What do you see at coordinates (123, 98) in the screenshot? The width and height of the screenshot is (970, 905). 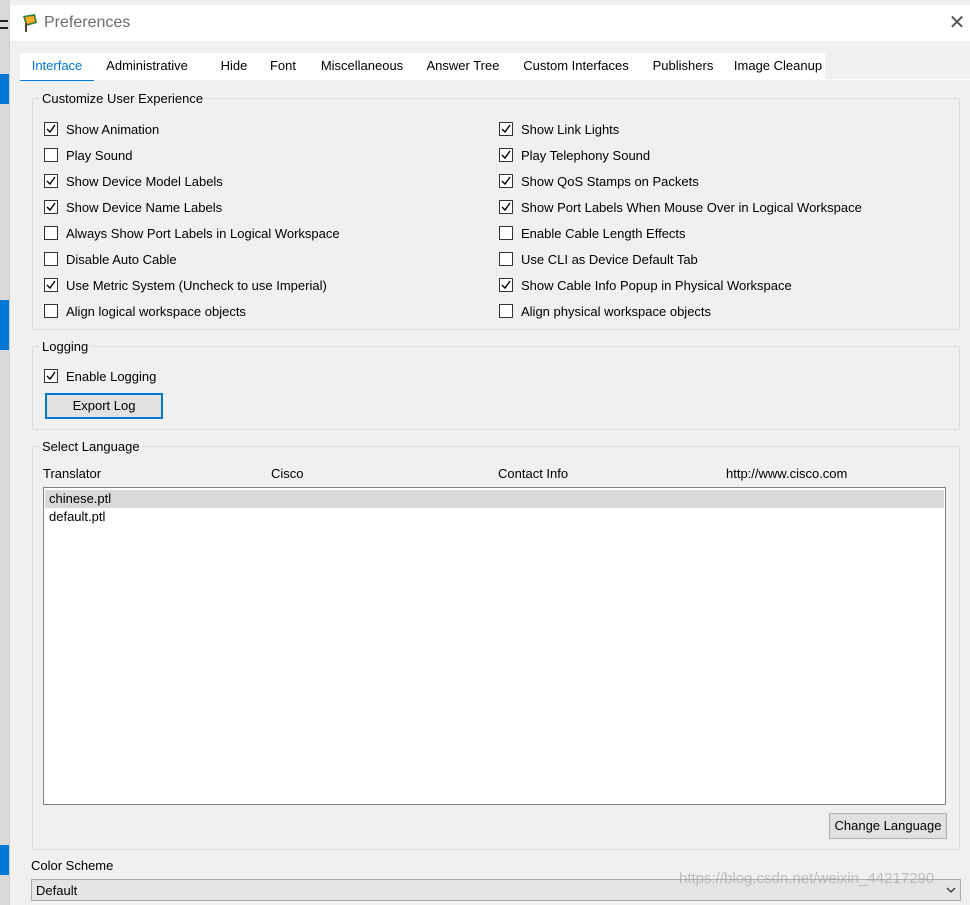 I see `group-title: Customize User Experience` at bounding box center [123, 98].